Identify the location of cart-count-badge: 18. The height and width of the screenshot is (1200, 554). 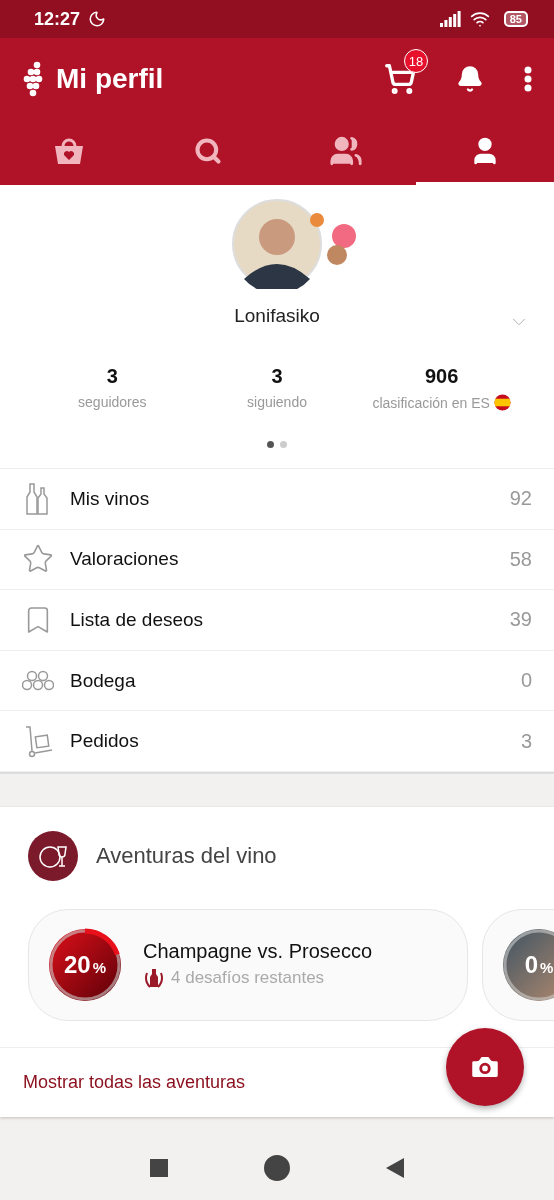
(416, 61).